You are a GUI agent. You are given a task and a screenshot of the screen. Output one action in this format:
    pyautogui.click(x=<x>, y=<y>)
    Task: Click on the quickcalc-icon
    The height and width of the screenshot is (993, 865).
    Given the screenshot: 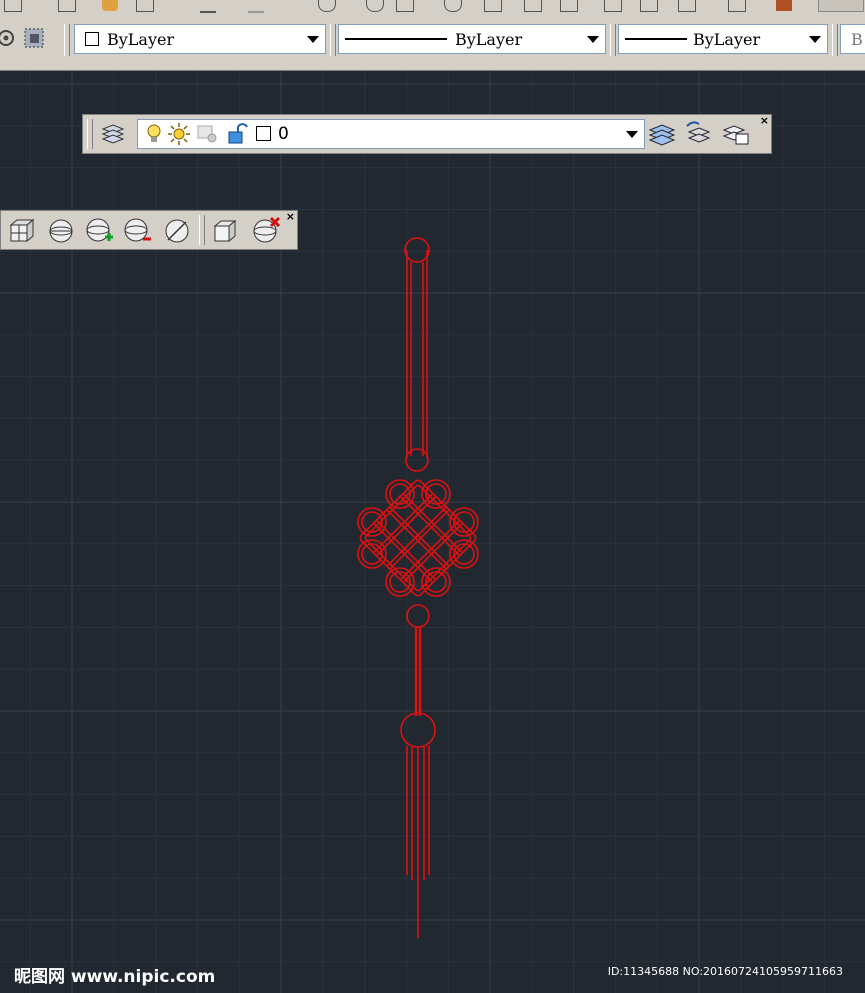 What is the action you would take?
    pyautogui.click(x=687, y=6)
    